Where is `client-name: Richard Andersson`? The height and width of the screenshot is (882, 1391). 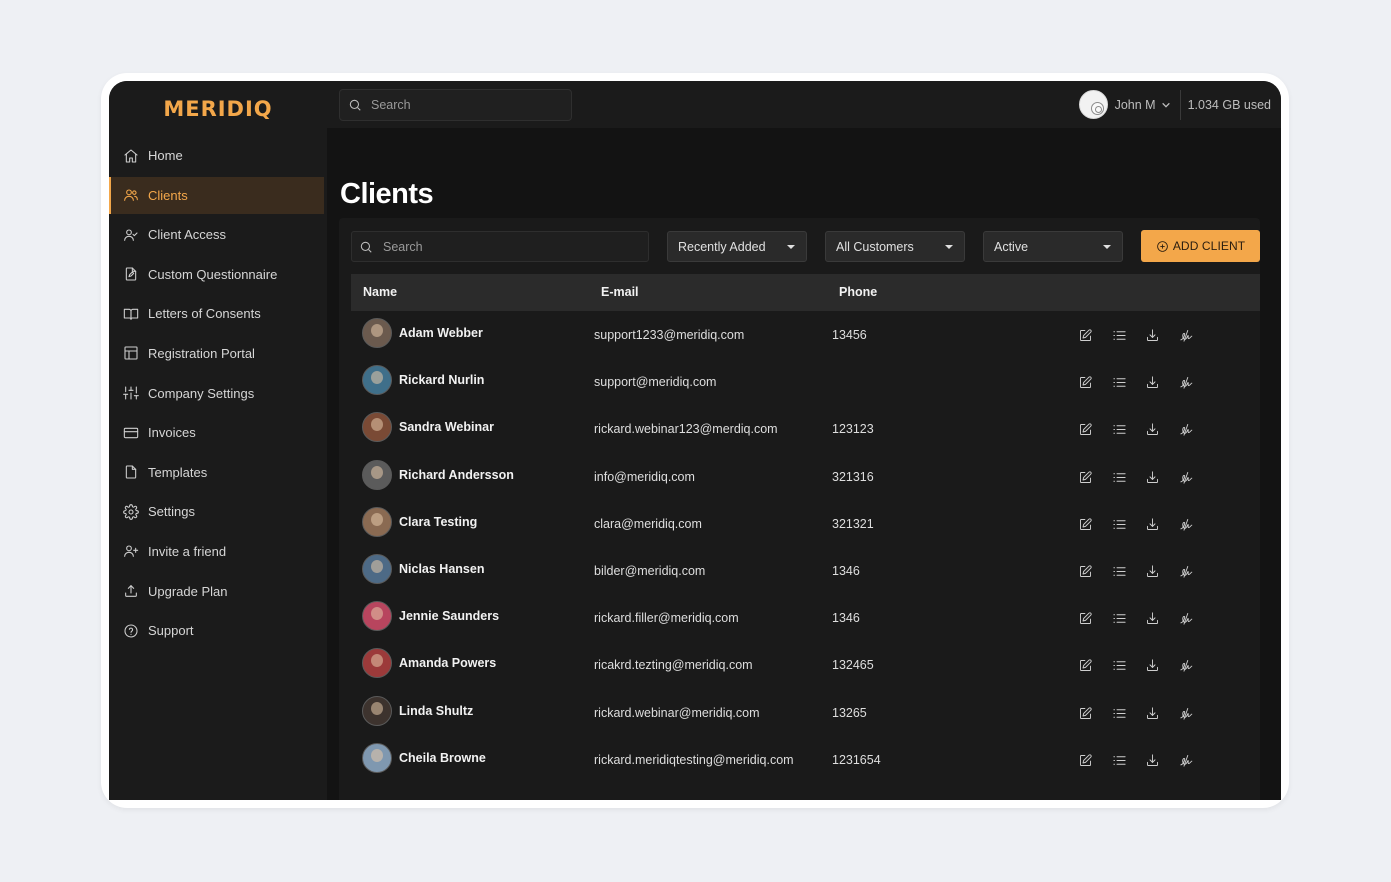
client-name: Richard Andersson is located at coordinates (456, 475).